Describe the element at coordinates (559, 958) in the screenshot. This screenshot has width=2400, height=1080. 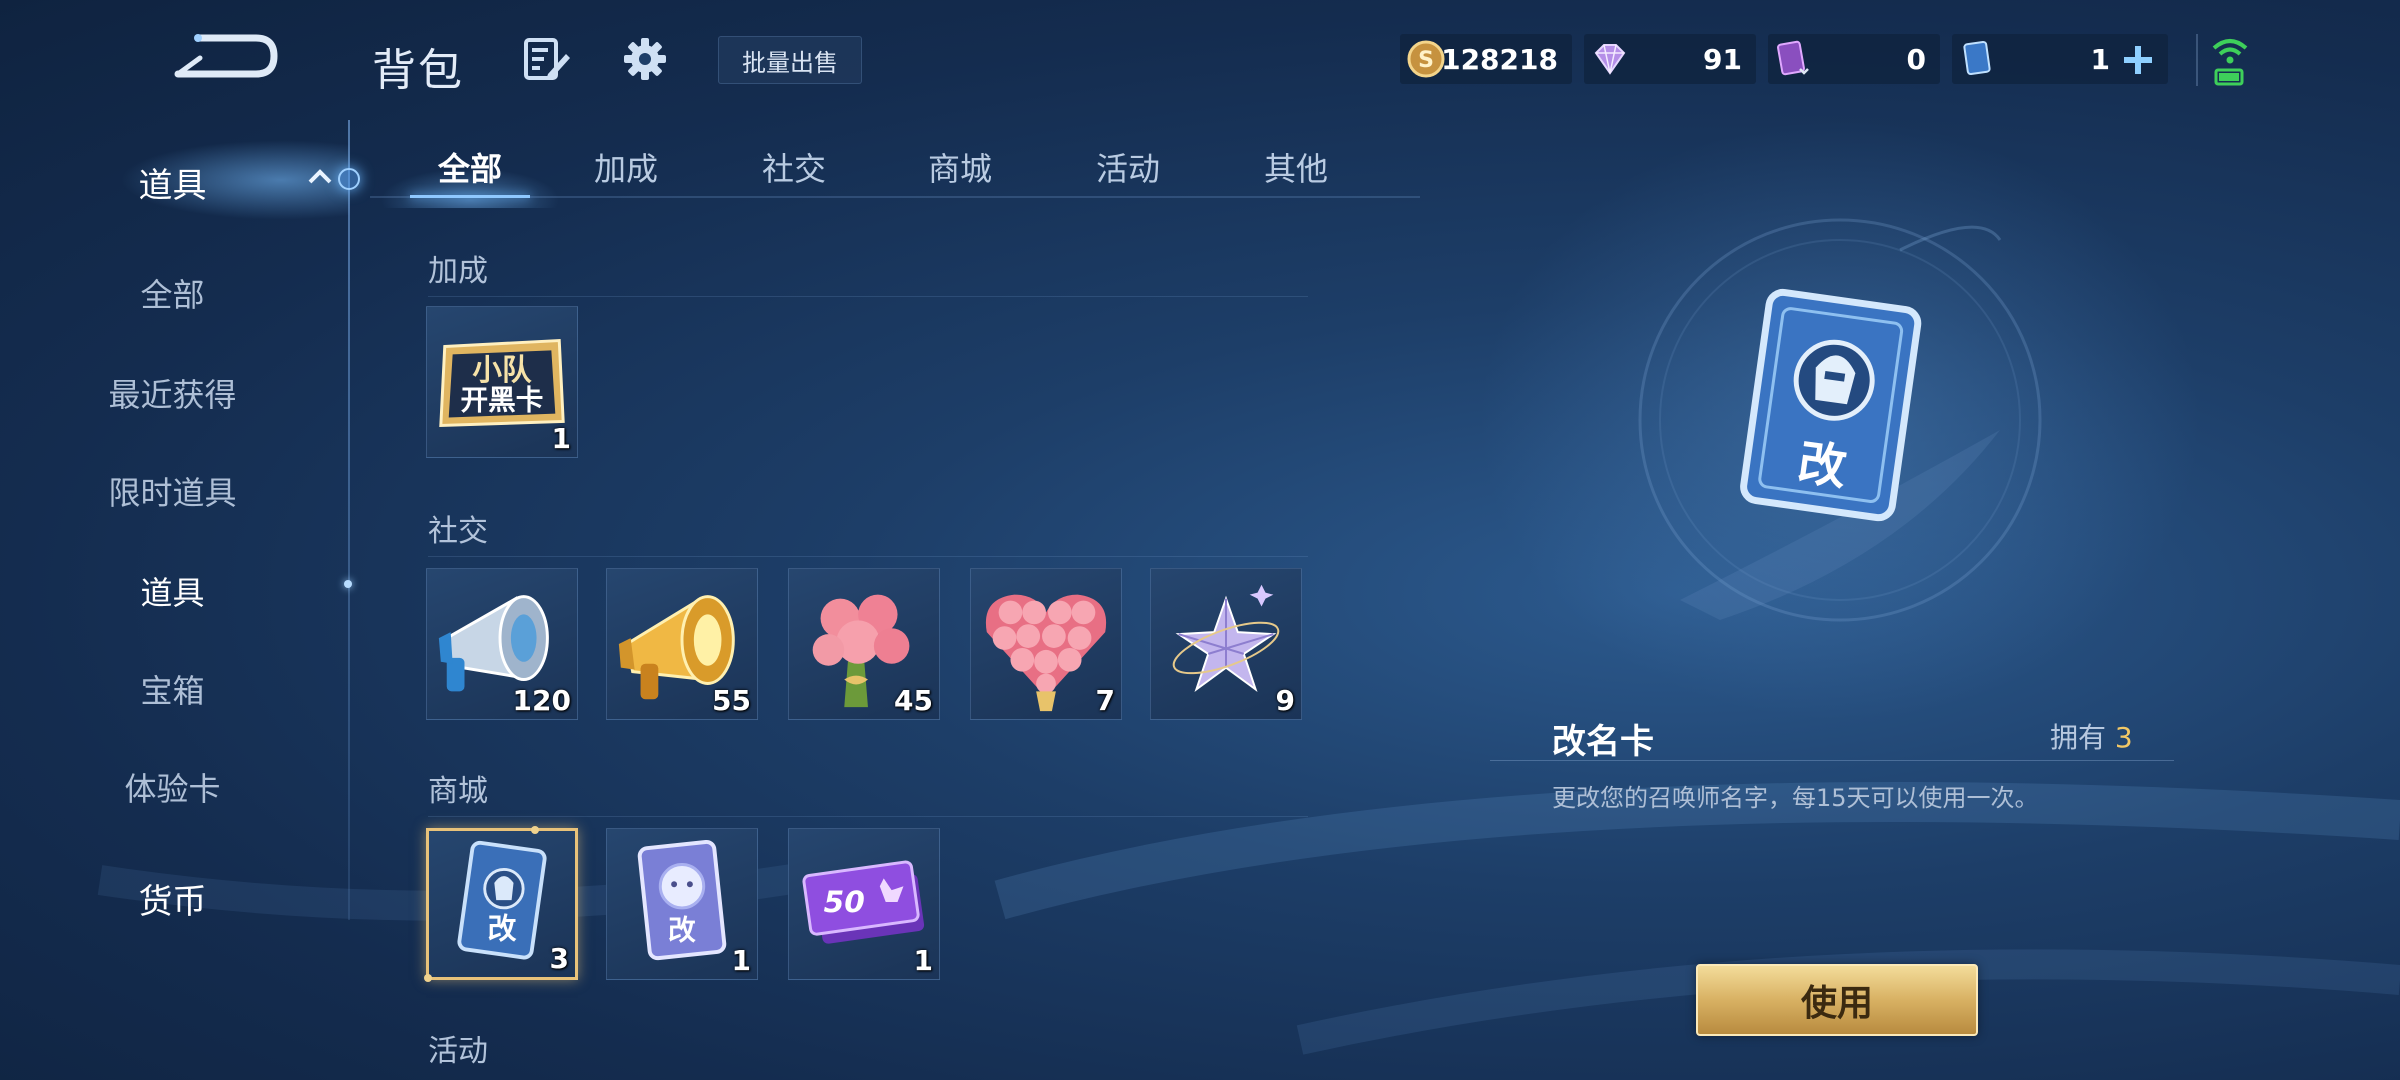
I see `item-count: 3` at that location.